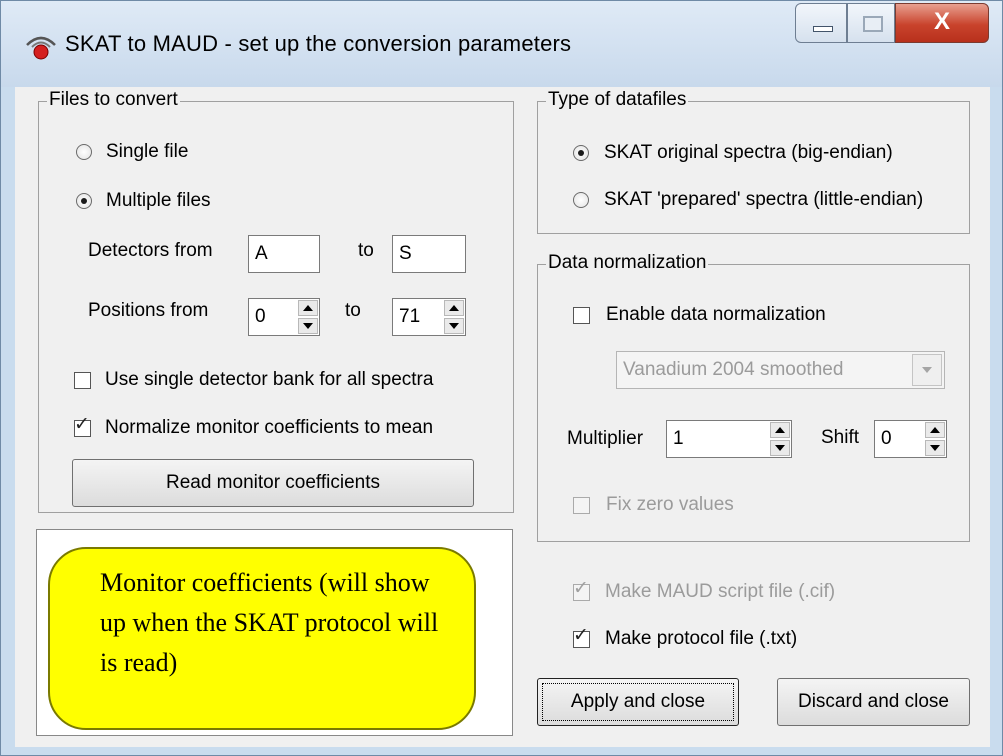  What do you see at coordinates (873, 702) in the screenshot?
I see `discard-and-close-button: Discard and close` at bounding box center [873, 702].